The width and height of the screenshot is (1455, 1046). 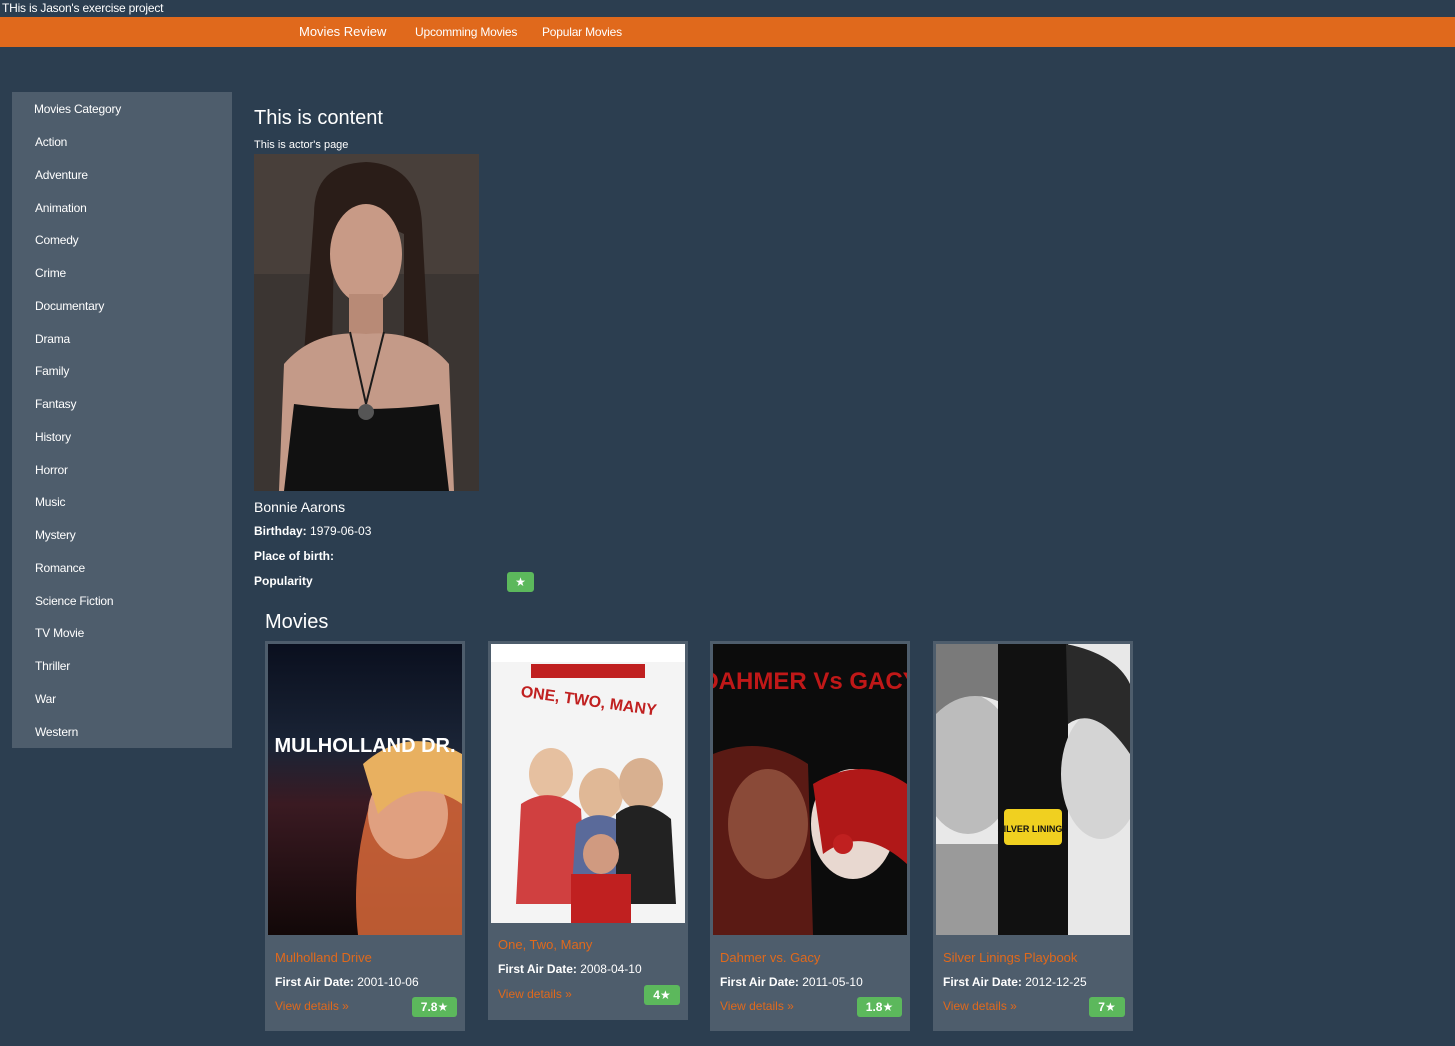 I want to click on sidebar-item-western: Western, so click(x=56, y=732).